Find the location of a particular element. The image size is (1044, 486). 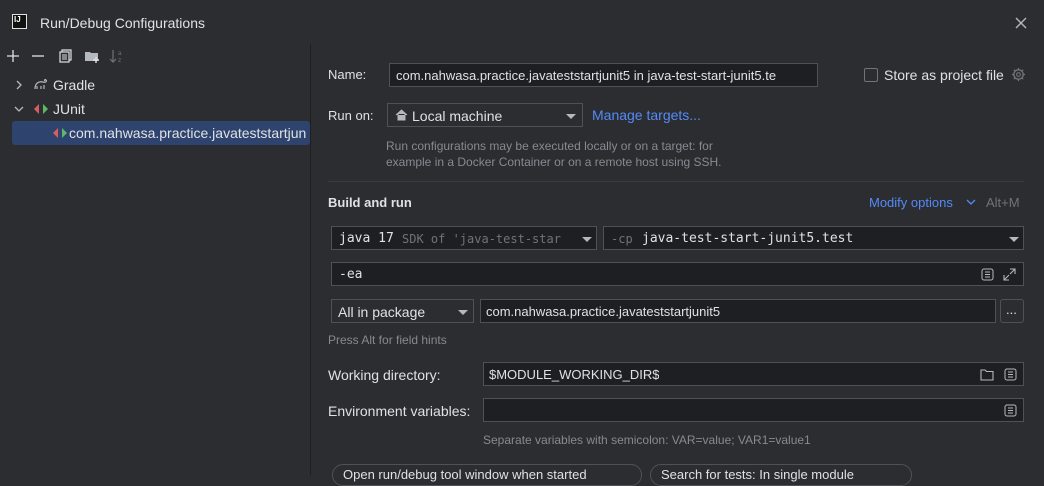

run-on-label: Run on: is located at coordinates (351, 115).